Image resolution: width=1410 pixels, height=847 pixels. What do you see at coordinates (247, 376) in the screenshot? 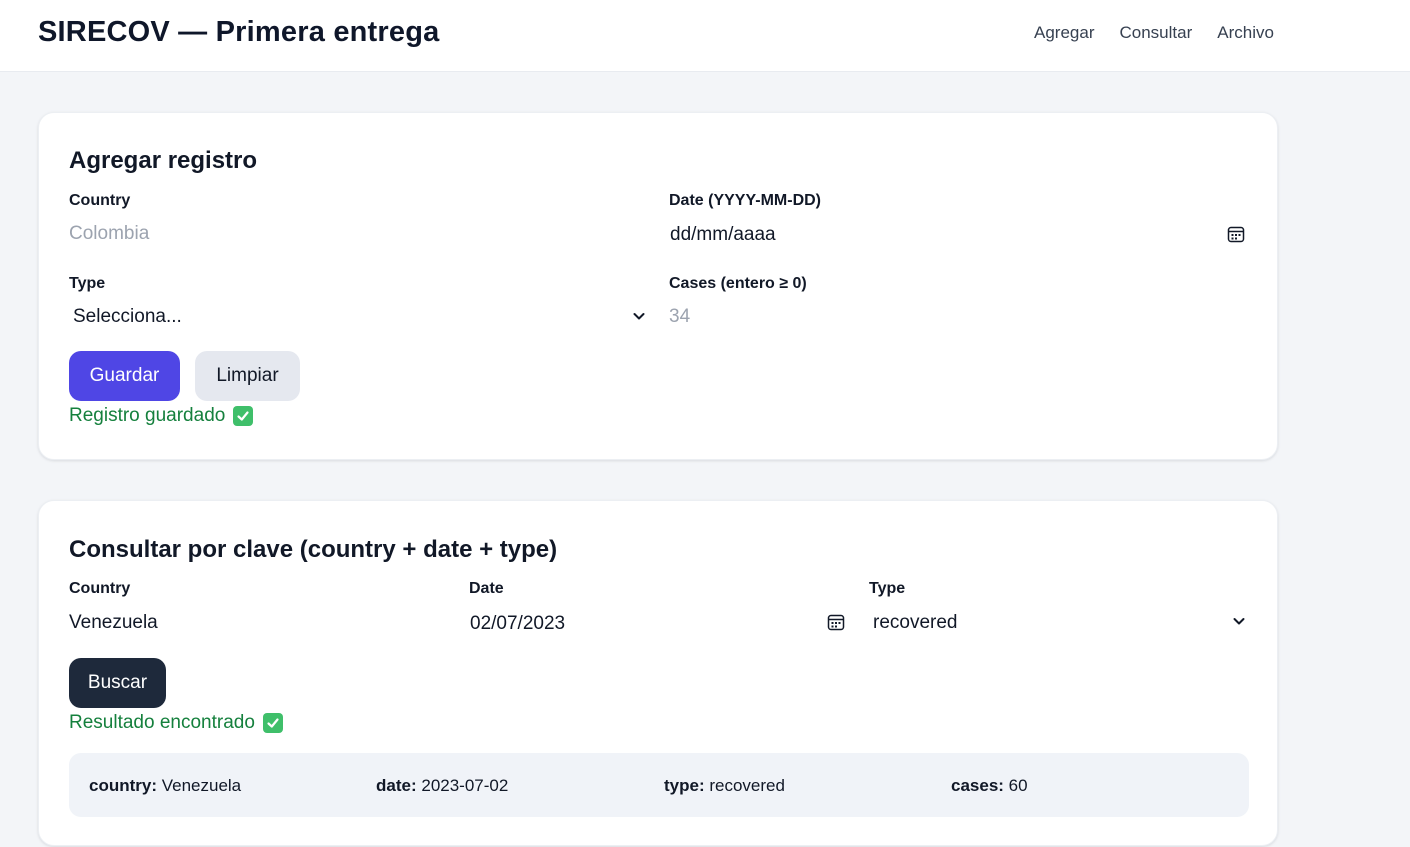
I see `clear-button: Limpiar` at bounding box center [247, 376].